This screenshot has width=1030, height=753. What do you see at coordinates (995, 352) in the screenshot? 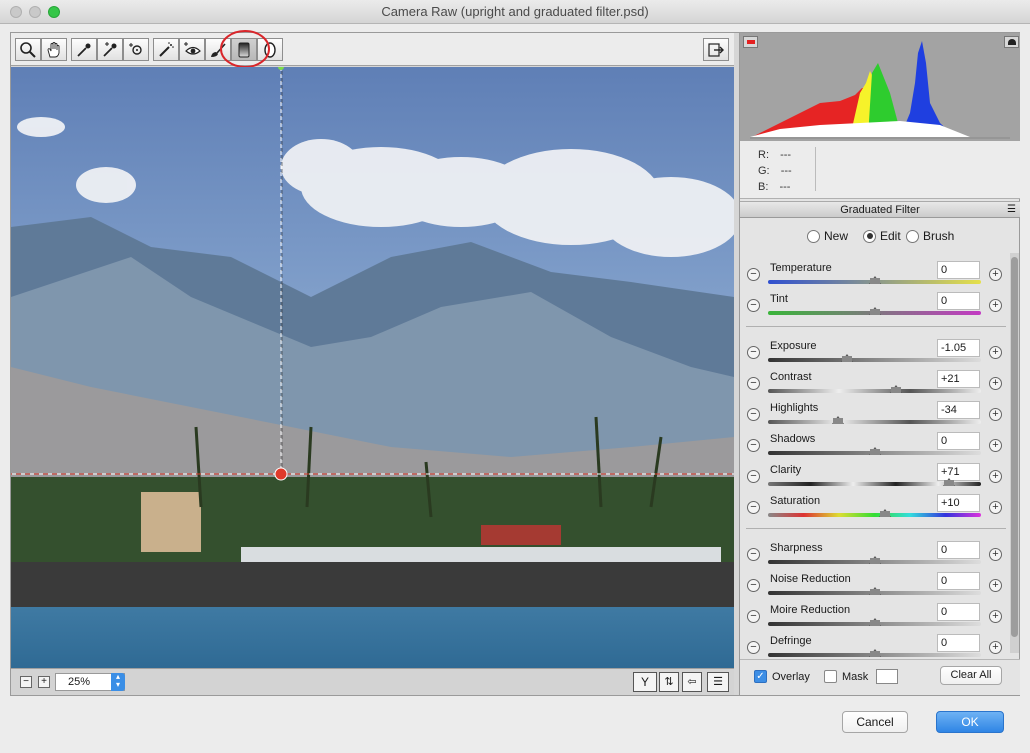
I see `exposure-increase-button: +` at bounding box center [995, 352].